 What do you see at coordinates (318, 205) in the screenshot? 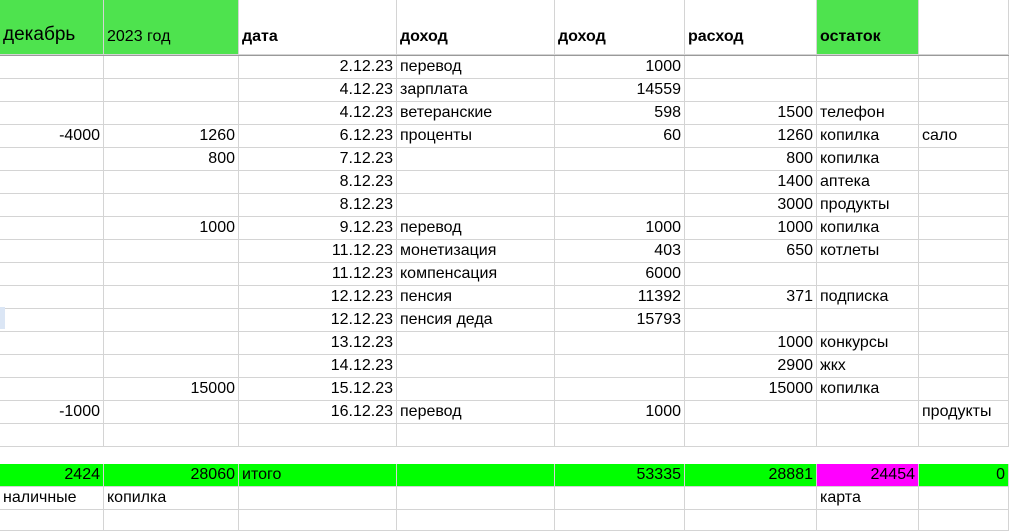
I see `date-cell: 8.12.23` at bounding box center [318, 205].